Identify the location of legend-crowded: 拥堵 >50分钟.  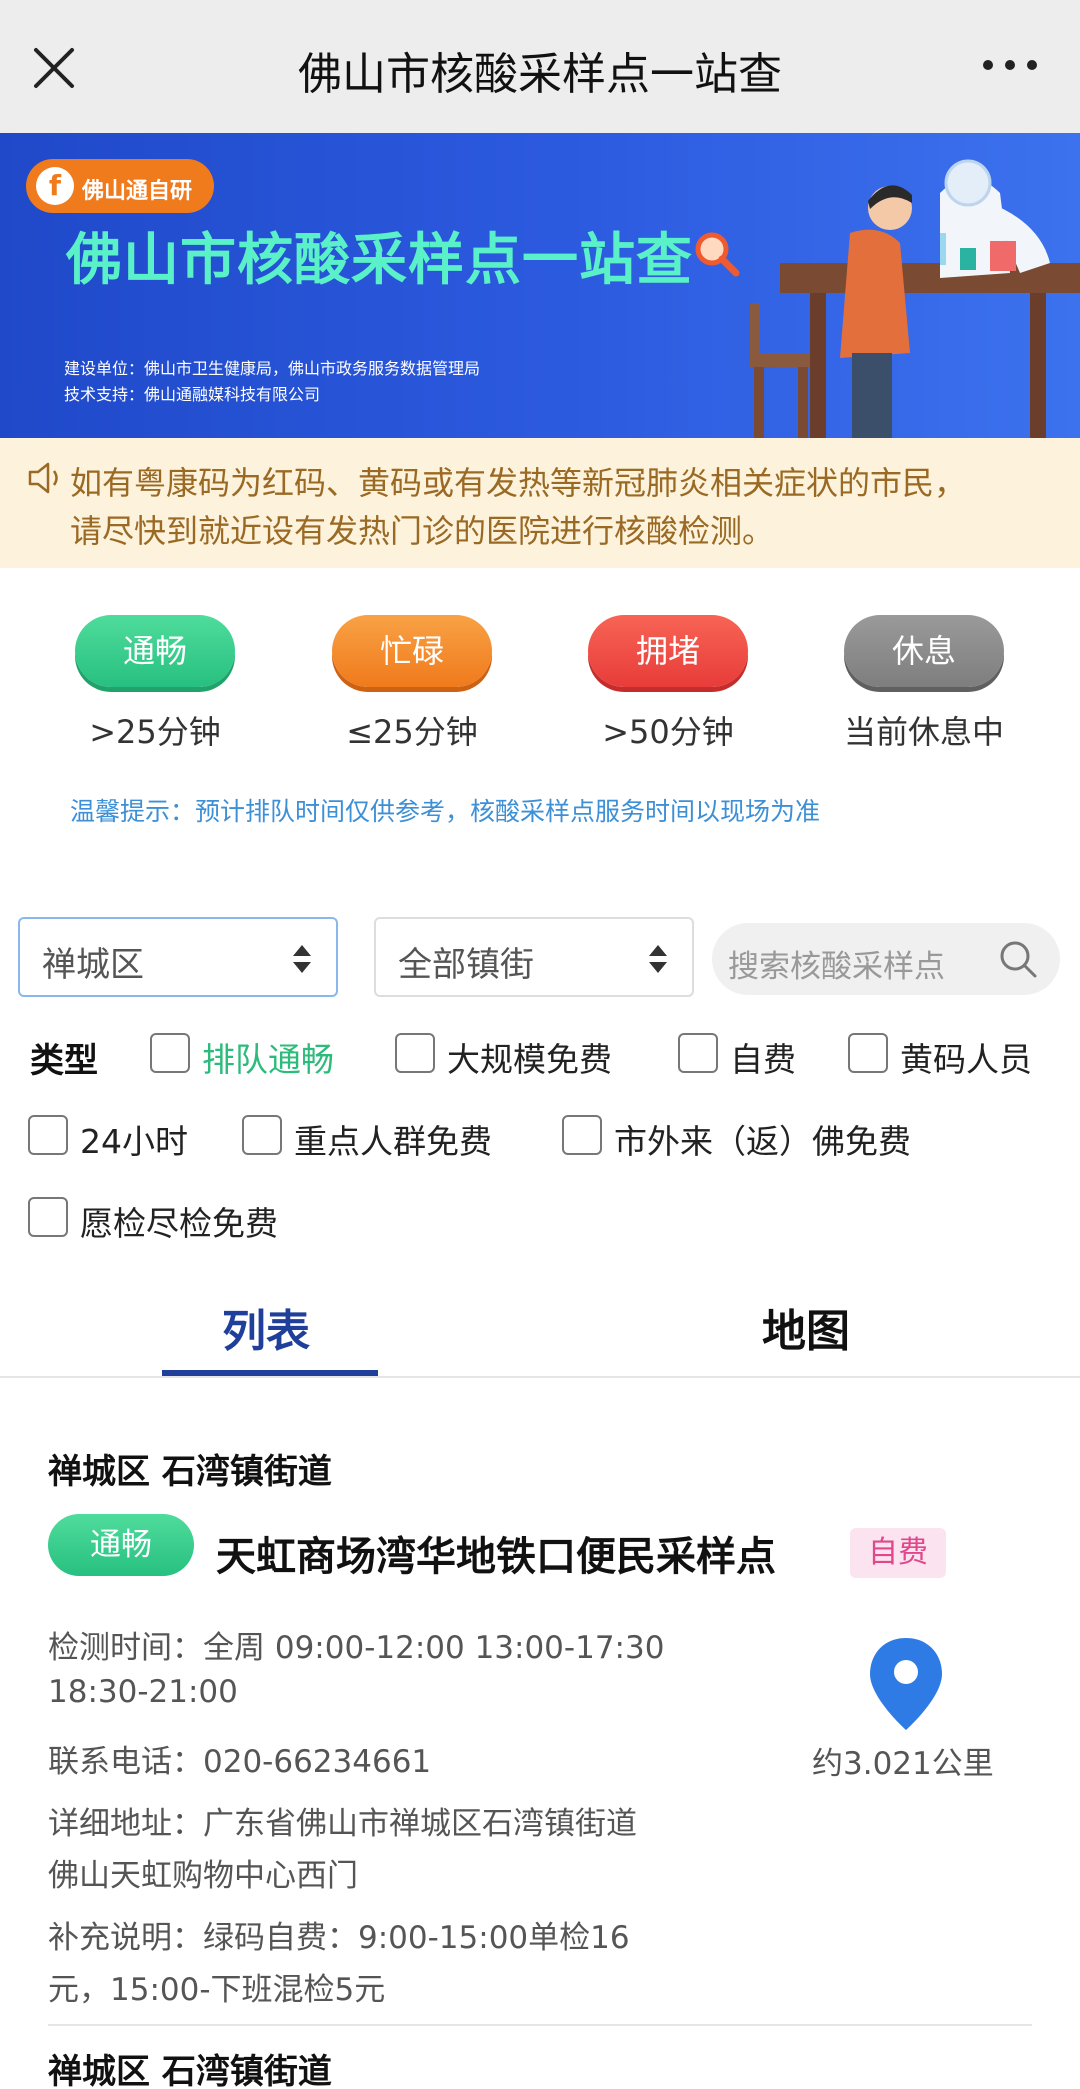
(668, 683).